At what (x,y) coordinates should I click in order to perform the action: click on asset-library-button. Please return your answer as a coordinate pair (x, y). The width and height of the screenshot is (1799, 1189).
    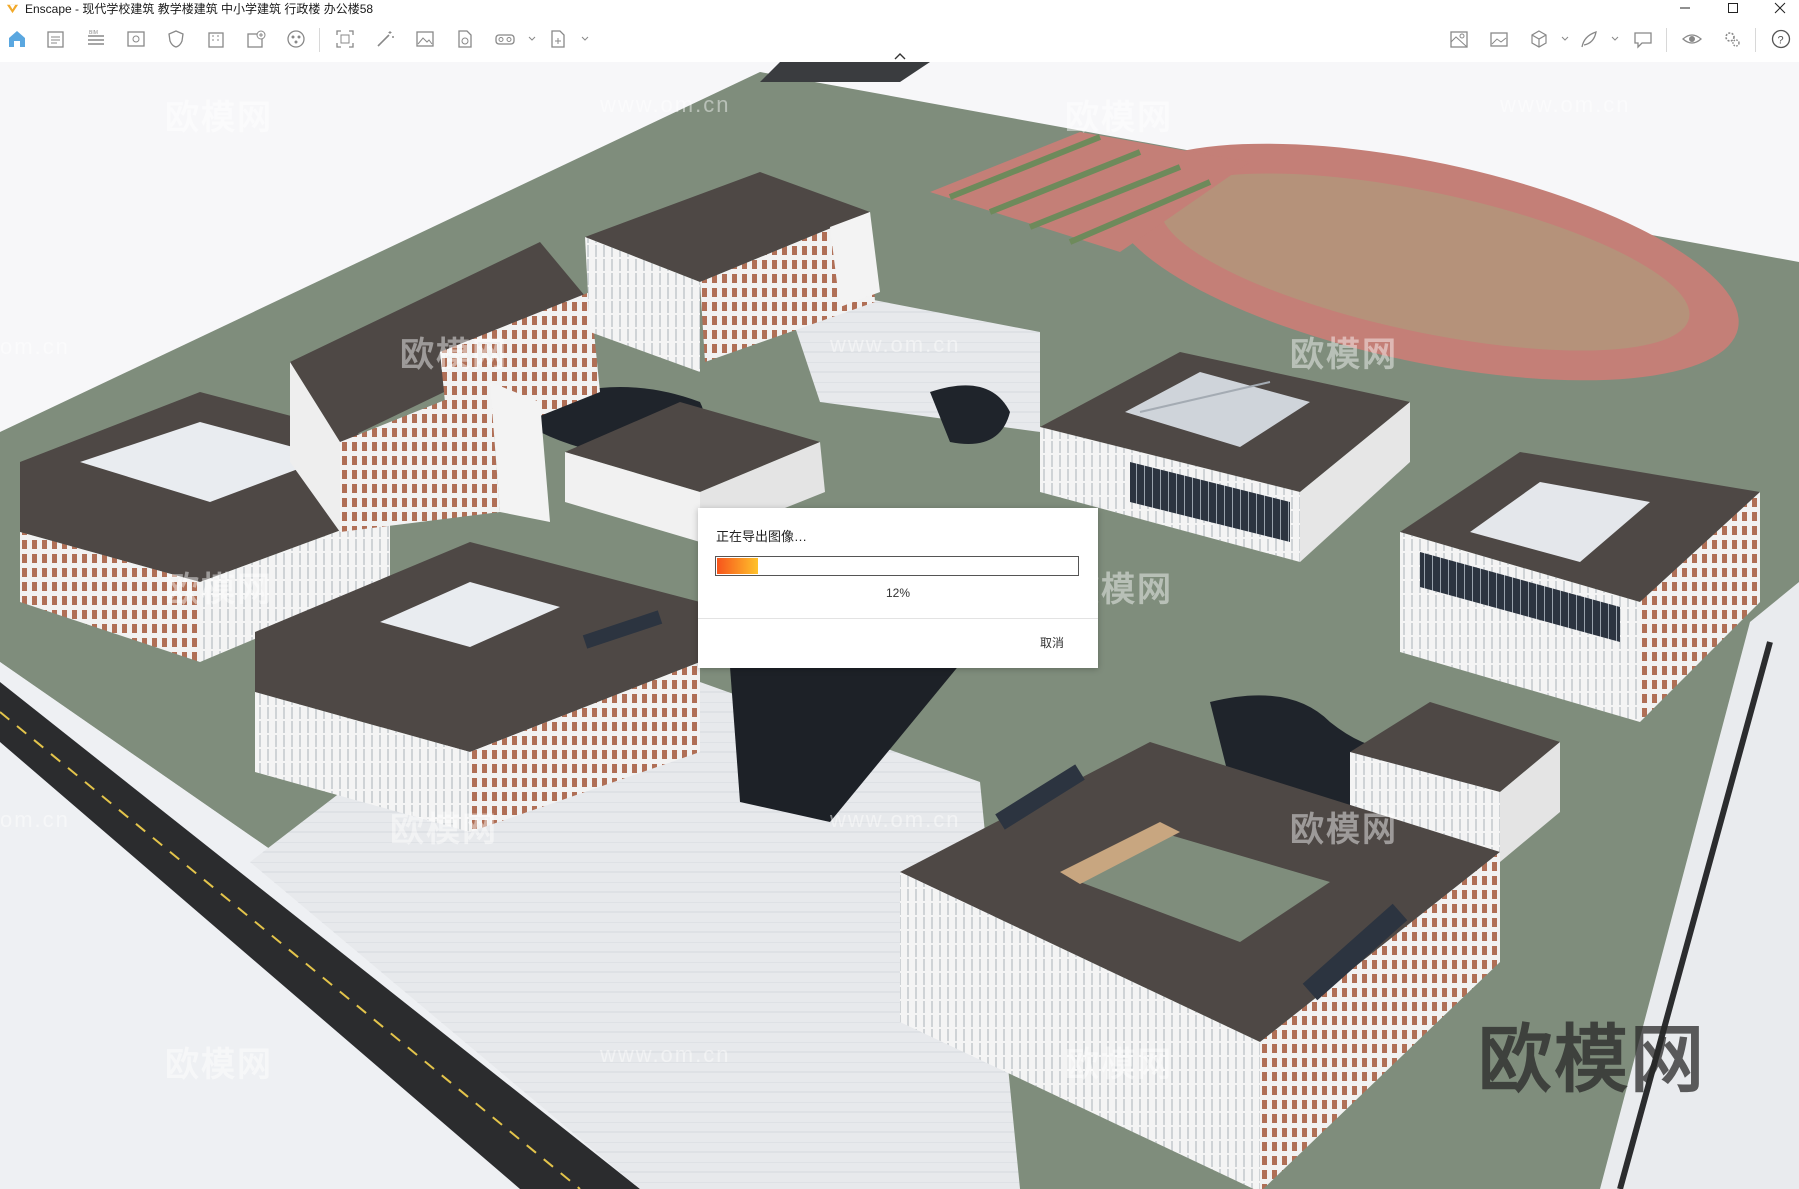
    Looking at the image, I should click on (296, 39).